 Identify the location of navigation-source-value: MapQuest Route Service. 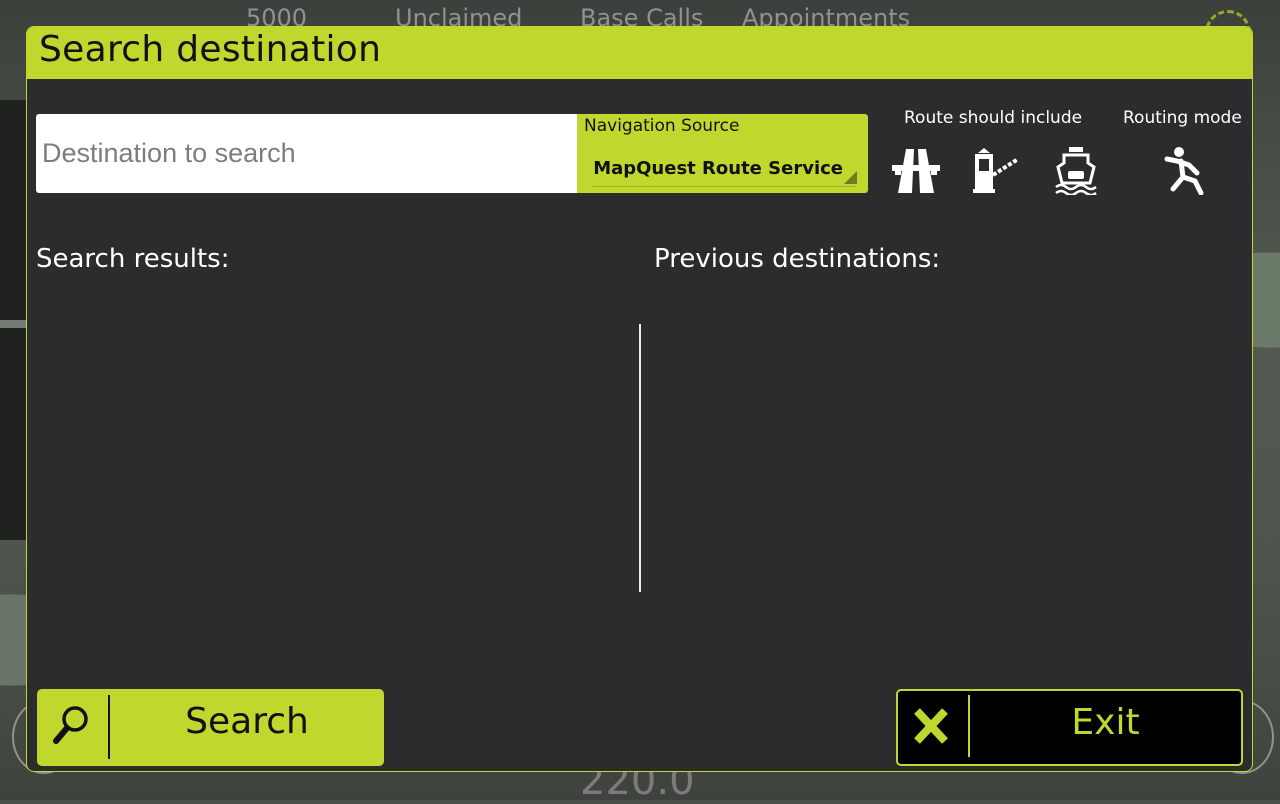
(718, 168).